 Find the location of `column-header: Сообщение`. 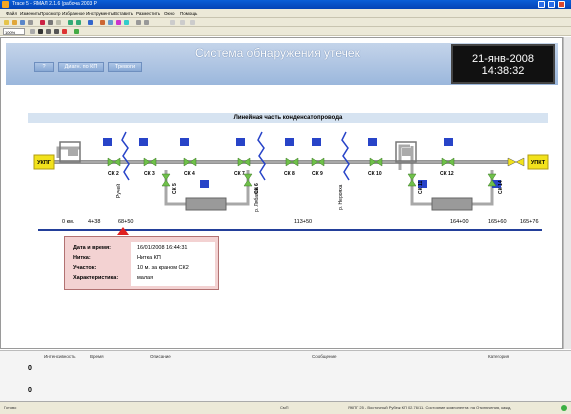

column-header: Сообщение is located at coordinates (324, 356).